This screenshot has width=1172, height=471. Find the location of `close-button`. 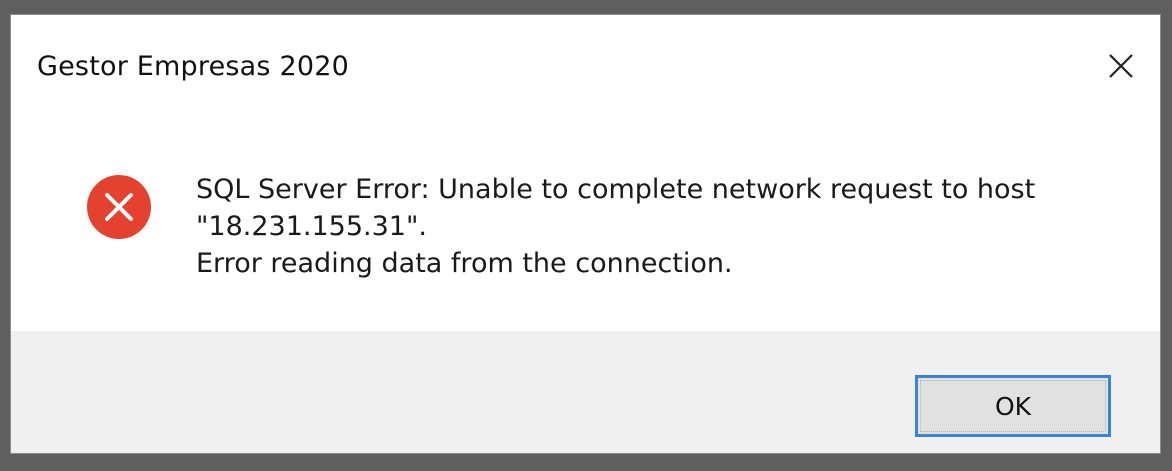

close-button is located at coordinates (1121, 66).